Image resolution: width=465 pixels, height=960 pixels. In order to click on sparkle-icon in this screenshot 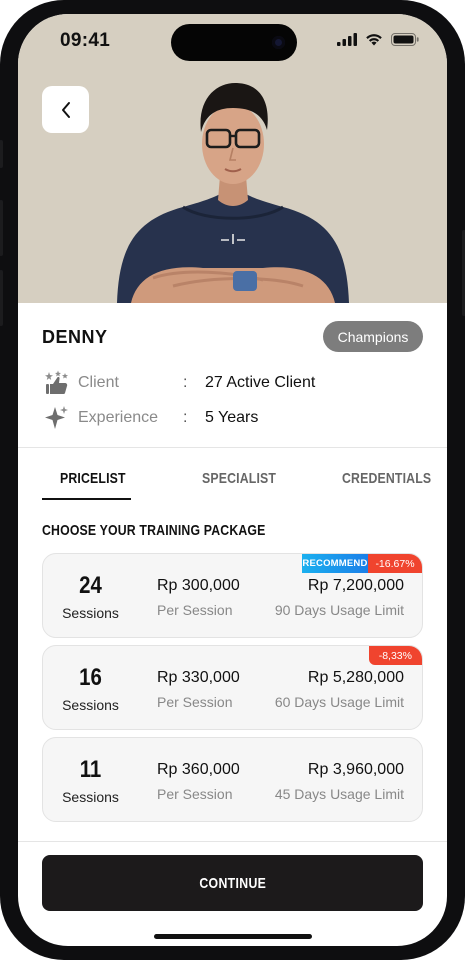, I will do `click(57, 418)`.